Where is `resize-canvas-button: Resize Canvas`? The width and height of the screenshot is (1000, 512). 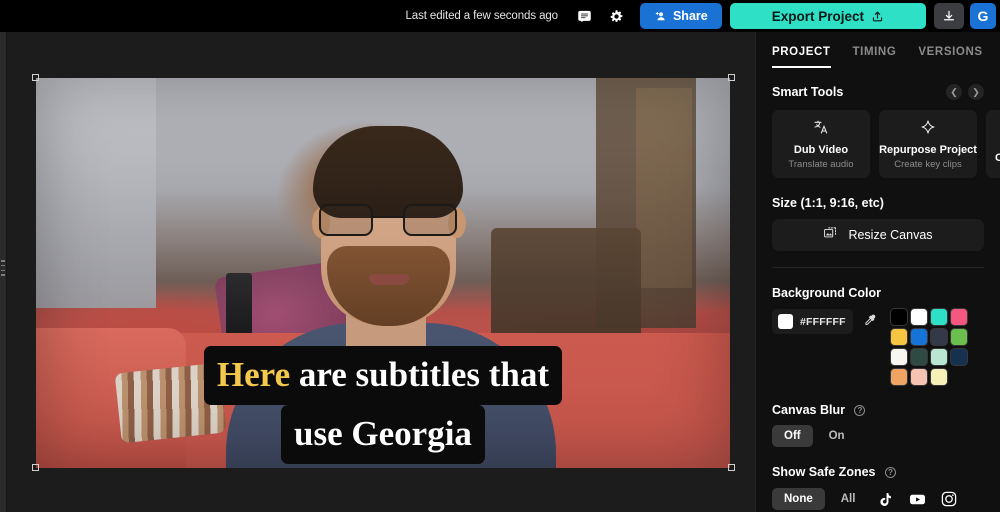 resize-canvas-button: Resize Canvas is located at coordinates (878, 235).